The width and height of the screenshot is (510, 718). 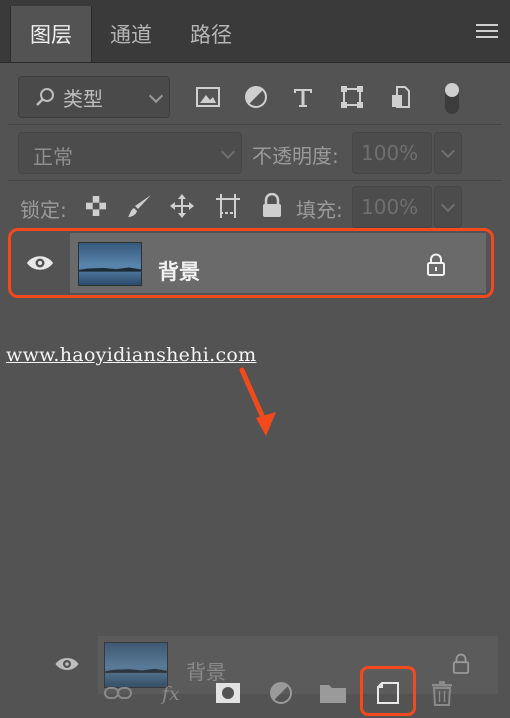 What do you see at coordinates (256, 97) in the screenshot?
I see `adjustment-filter-icon` at bounding box center [256, 97].